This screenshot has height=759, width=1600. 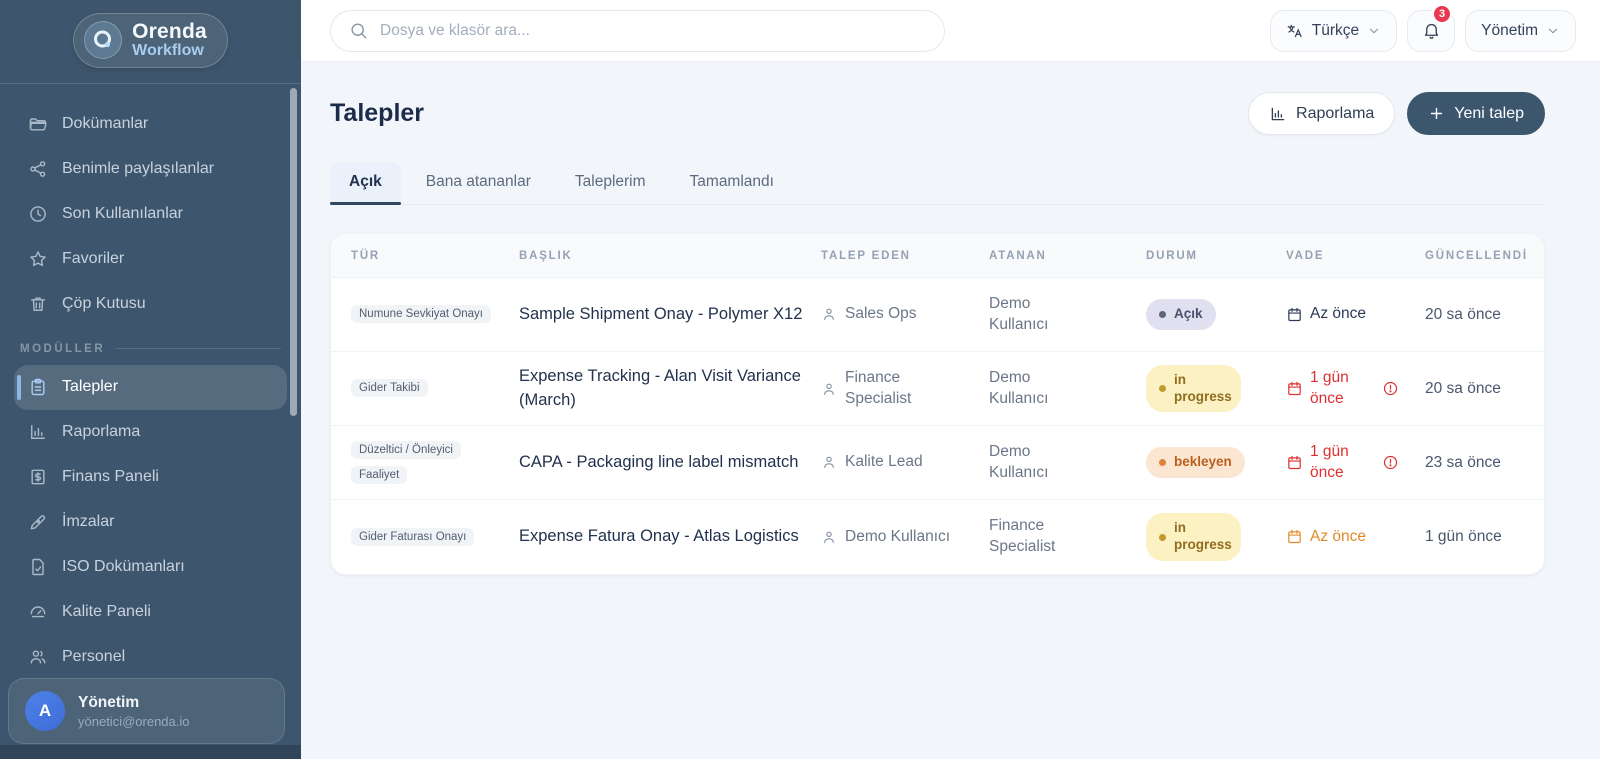 I want to click on pen-icon, so click(x=38, y=522).